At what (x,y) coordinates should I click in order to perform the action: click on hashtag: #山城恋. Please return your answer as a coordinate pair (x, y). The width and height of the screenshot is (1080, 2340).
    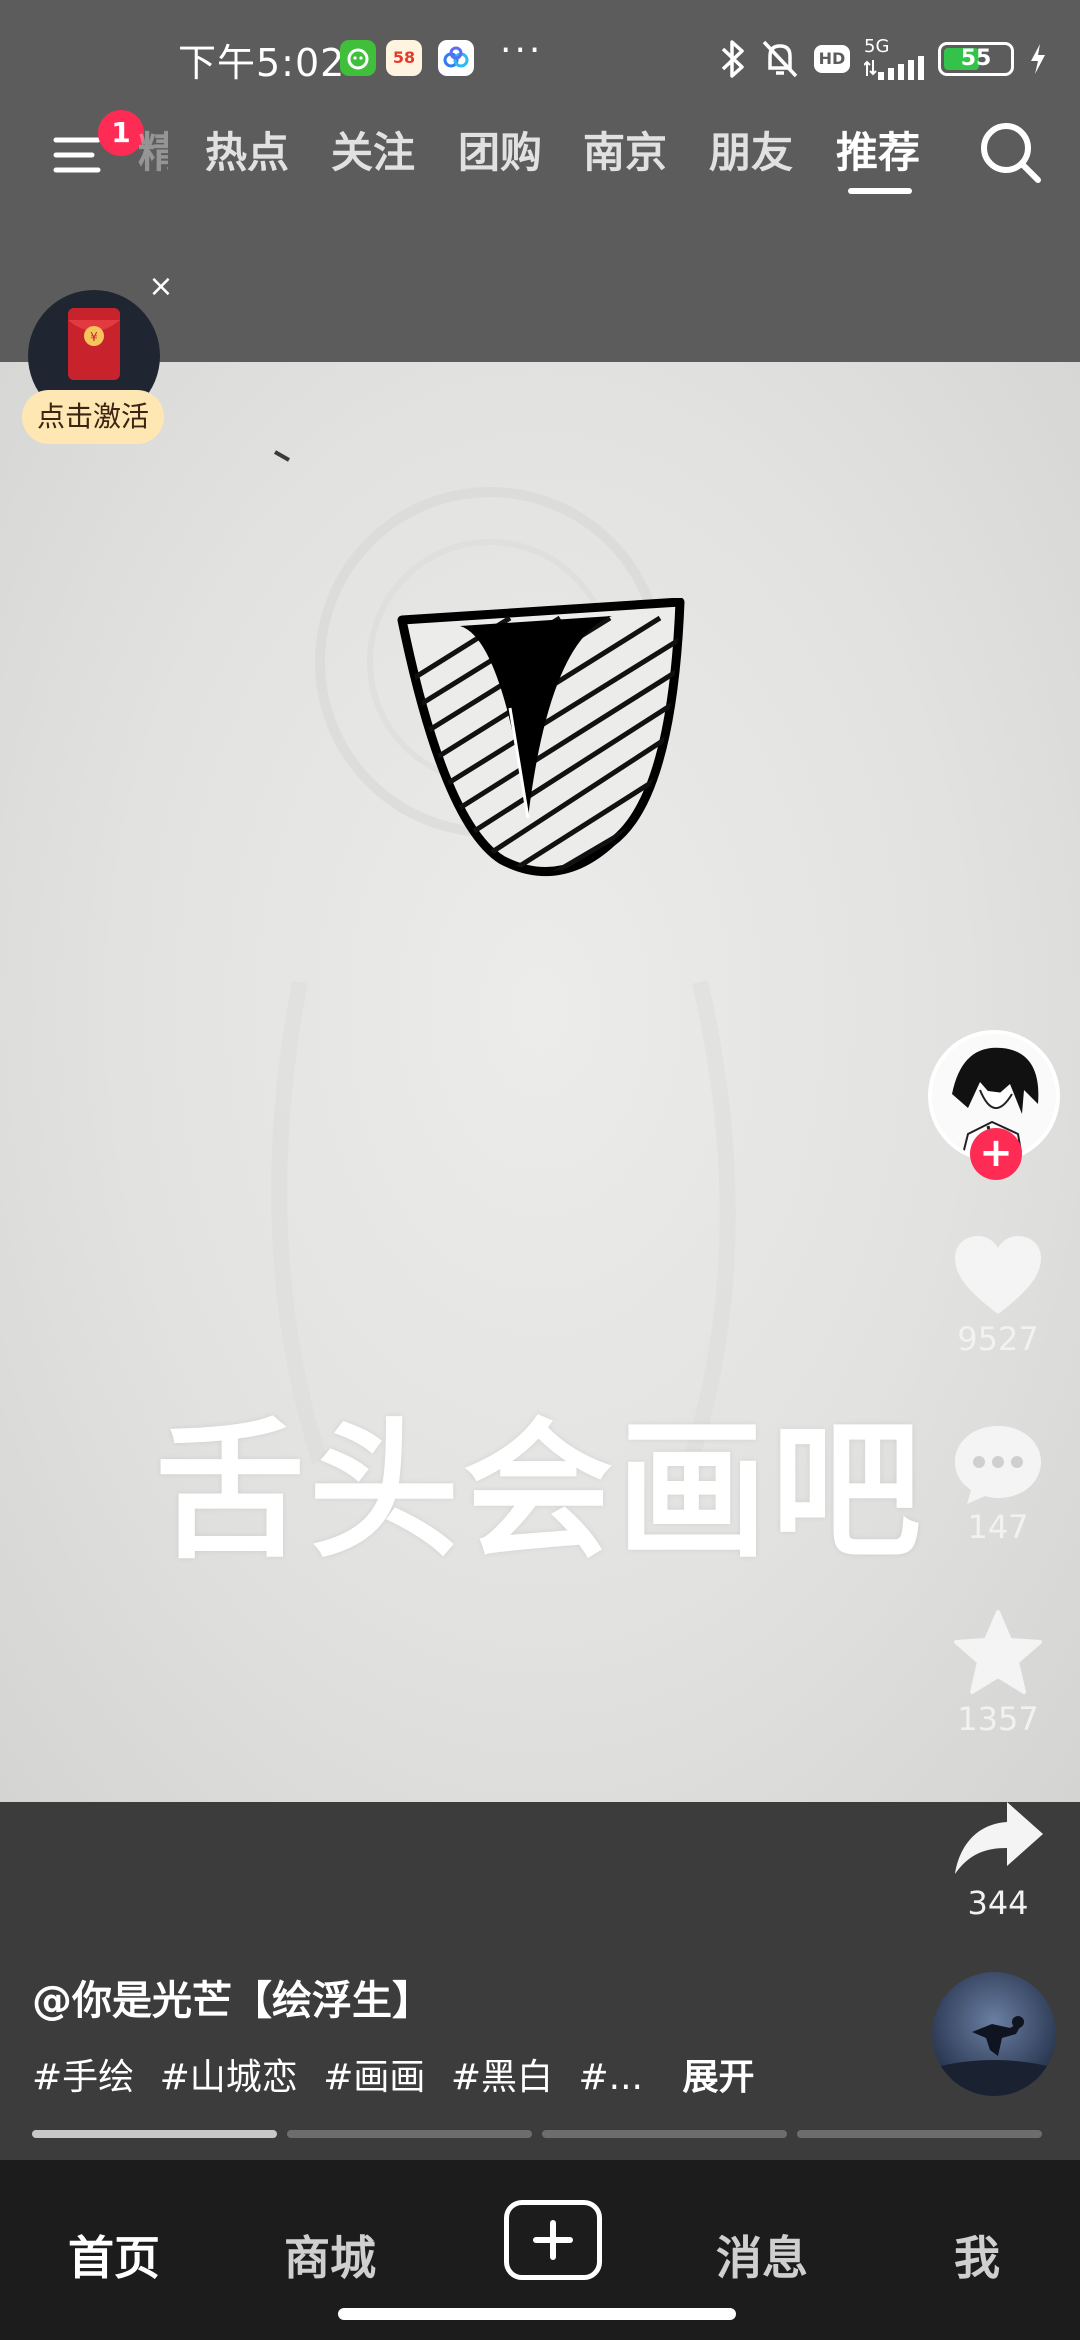
    Looking at the image, I should click on (229, 2077).